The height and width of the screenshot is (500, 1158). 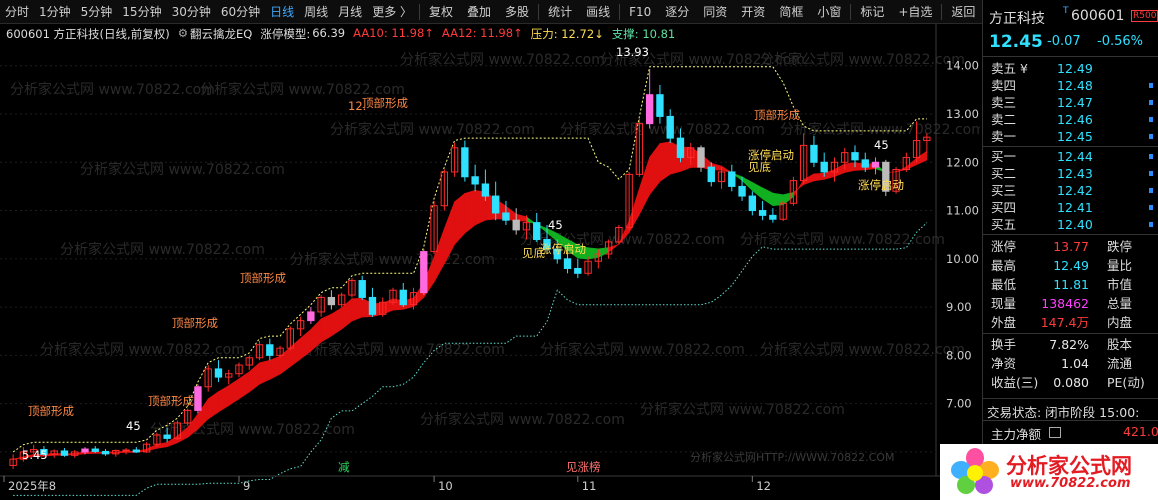 What do you see at coordinates (583, 467) in the screenshot?
I see `annotation-label: 见涨榜` at bounding box center [583, 467].